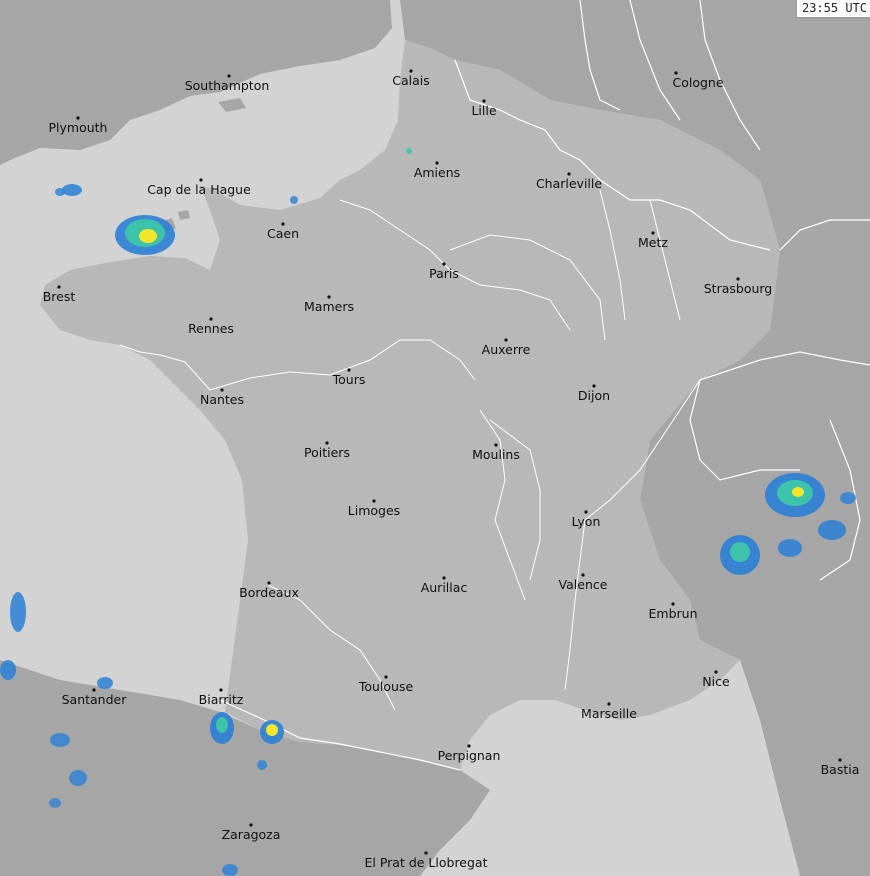 The width and height of the screenshot is (870, 876). What do you see at coordinates (59, 296) in the screenshot?
I see `city-label: Brest` at bounding box center [59, 296].